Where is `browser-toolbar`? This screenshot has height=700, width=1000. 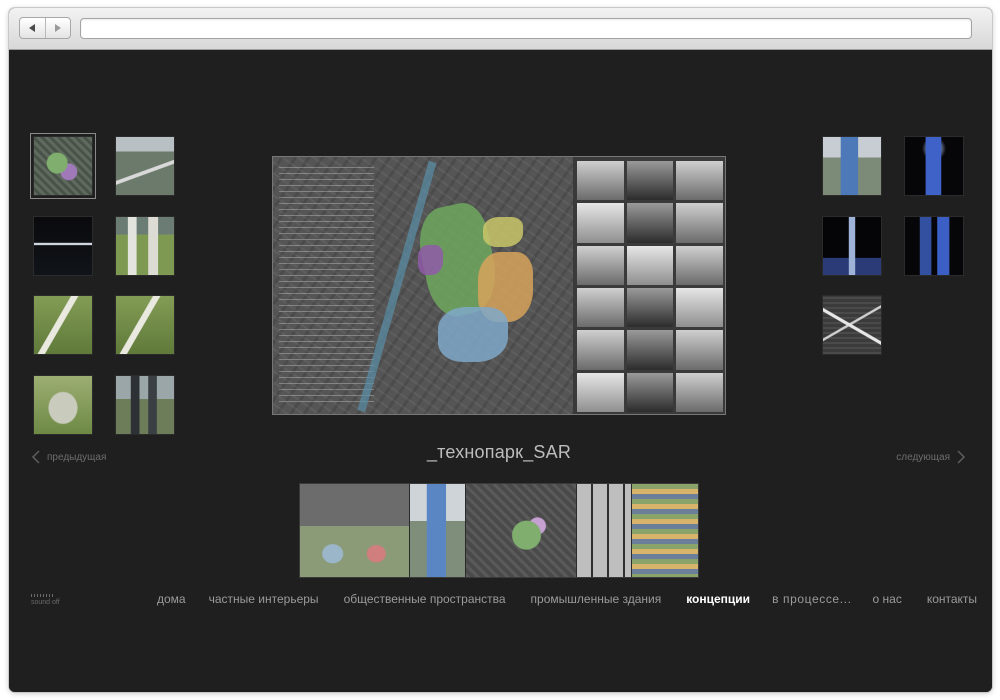 browser-toolbar is located at coordinates (500, 29).